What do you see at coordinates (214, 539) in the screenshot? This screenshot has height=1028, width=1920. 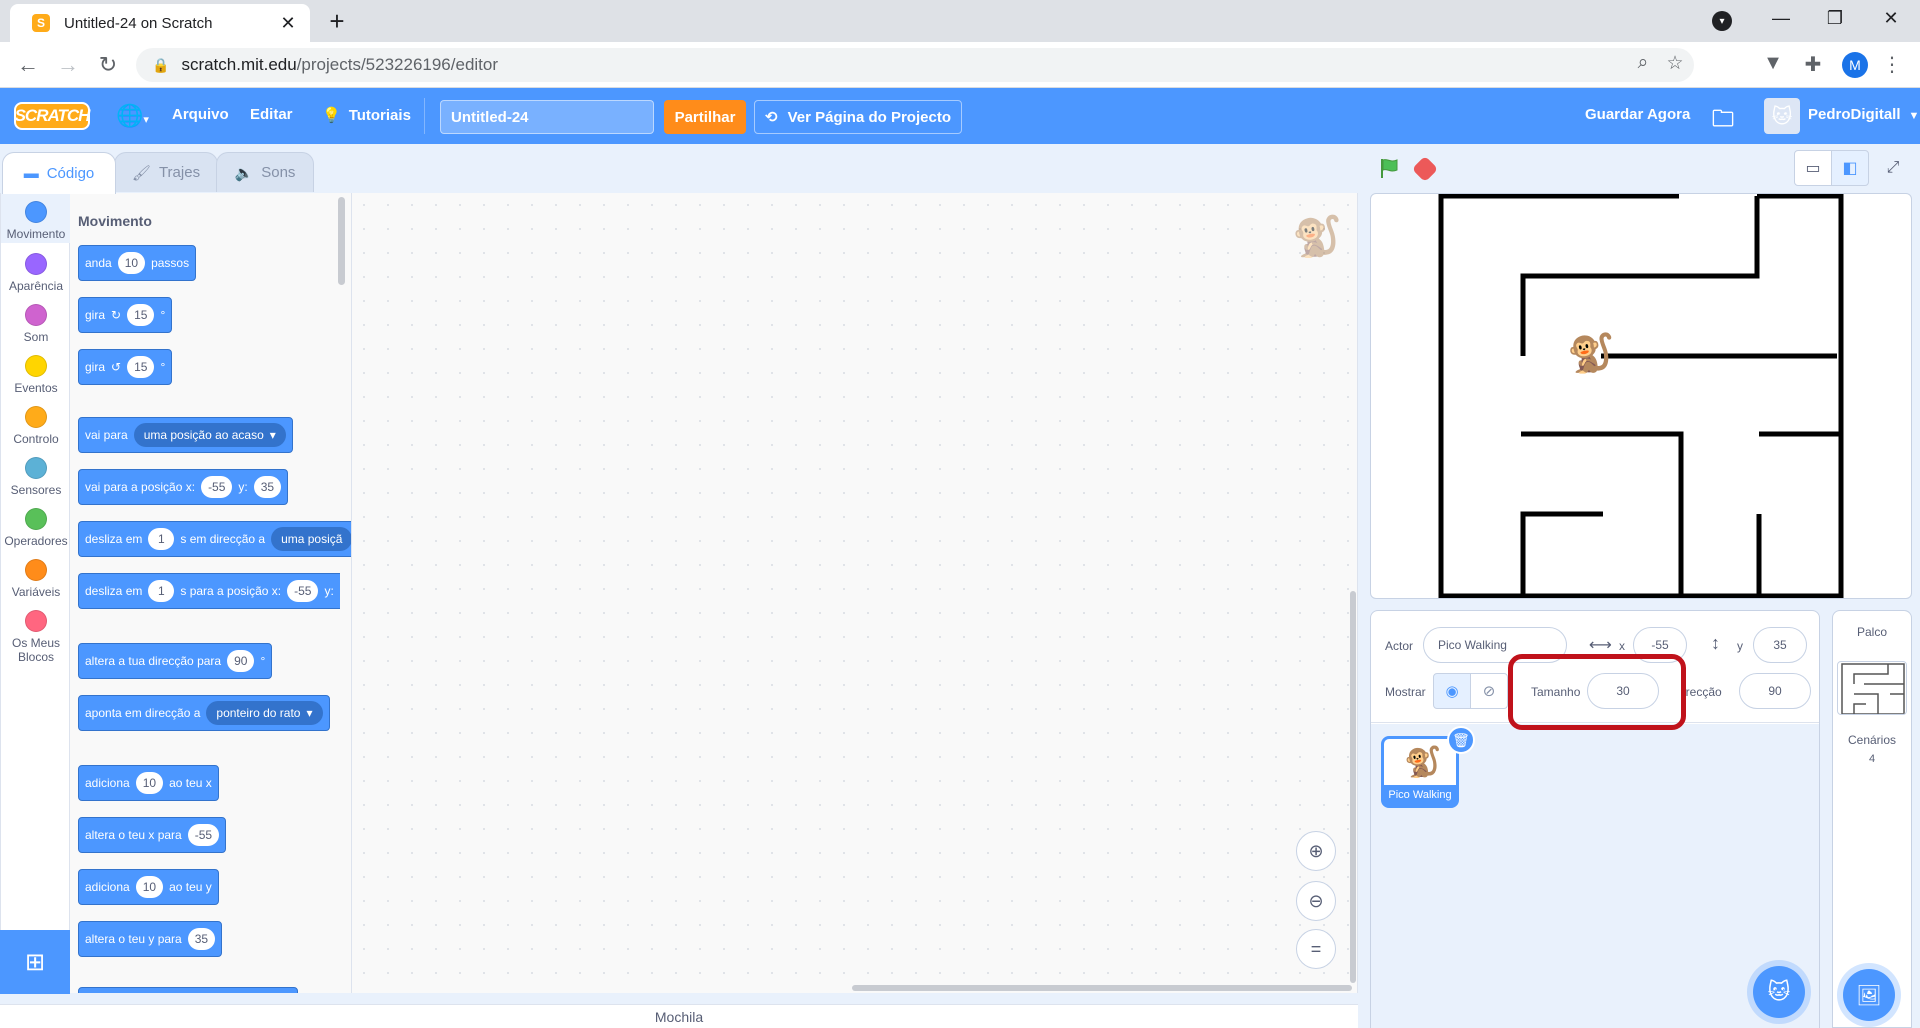 I see `block-glide-to: desliza em 1 s em direcção a uma posiçã` at bounding box center [214, 539].